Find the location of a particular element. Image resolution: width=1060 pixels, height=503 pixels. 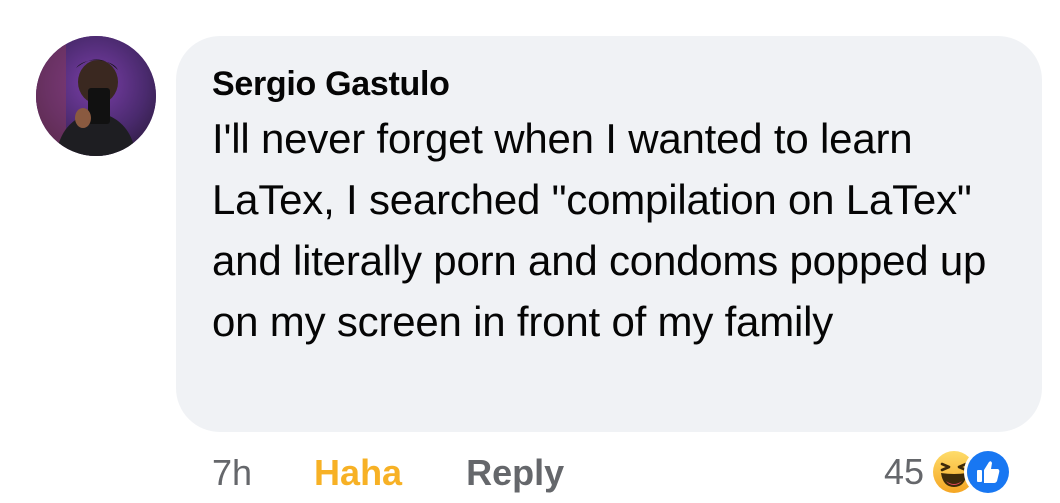

comment-timestamp: 7h is located at coordinates (232, 473).